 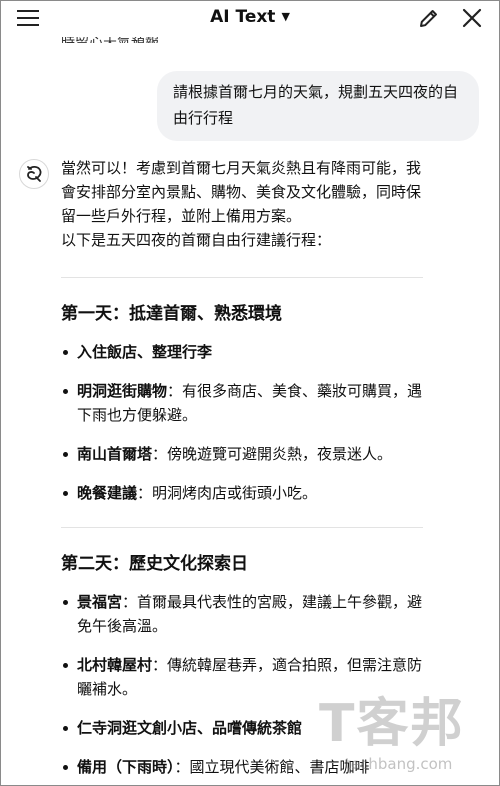 What do you see at coordinates (285, 16) in the screenshot?
I see `caret-down-icon: ▼` at bounding box center [285, 16].